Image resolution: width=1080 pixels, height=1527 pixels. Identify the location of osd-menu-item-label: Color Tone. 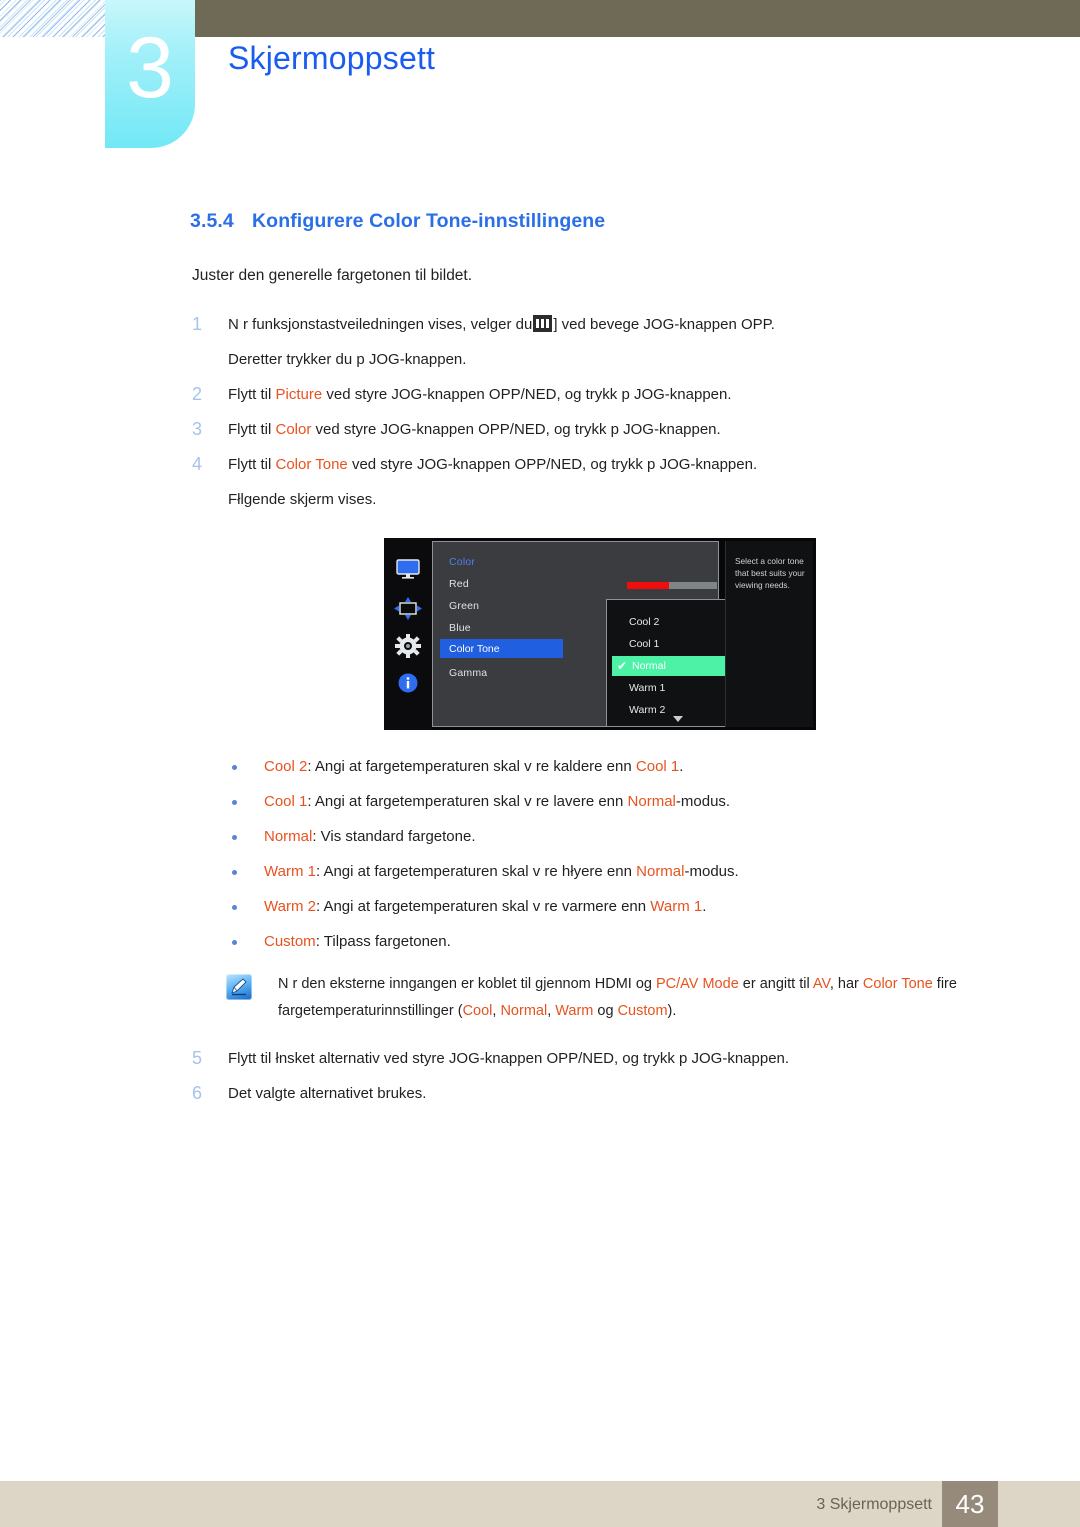
(474, 649).